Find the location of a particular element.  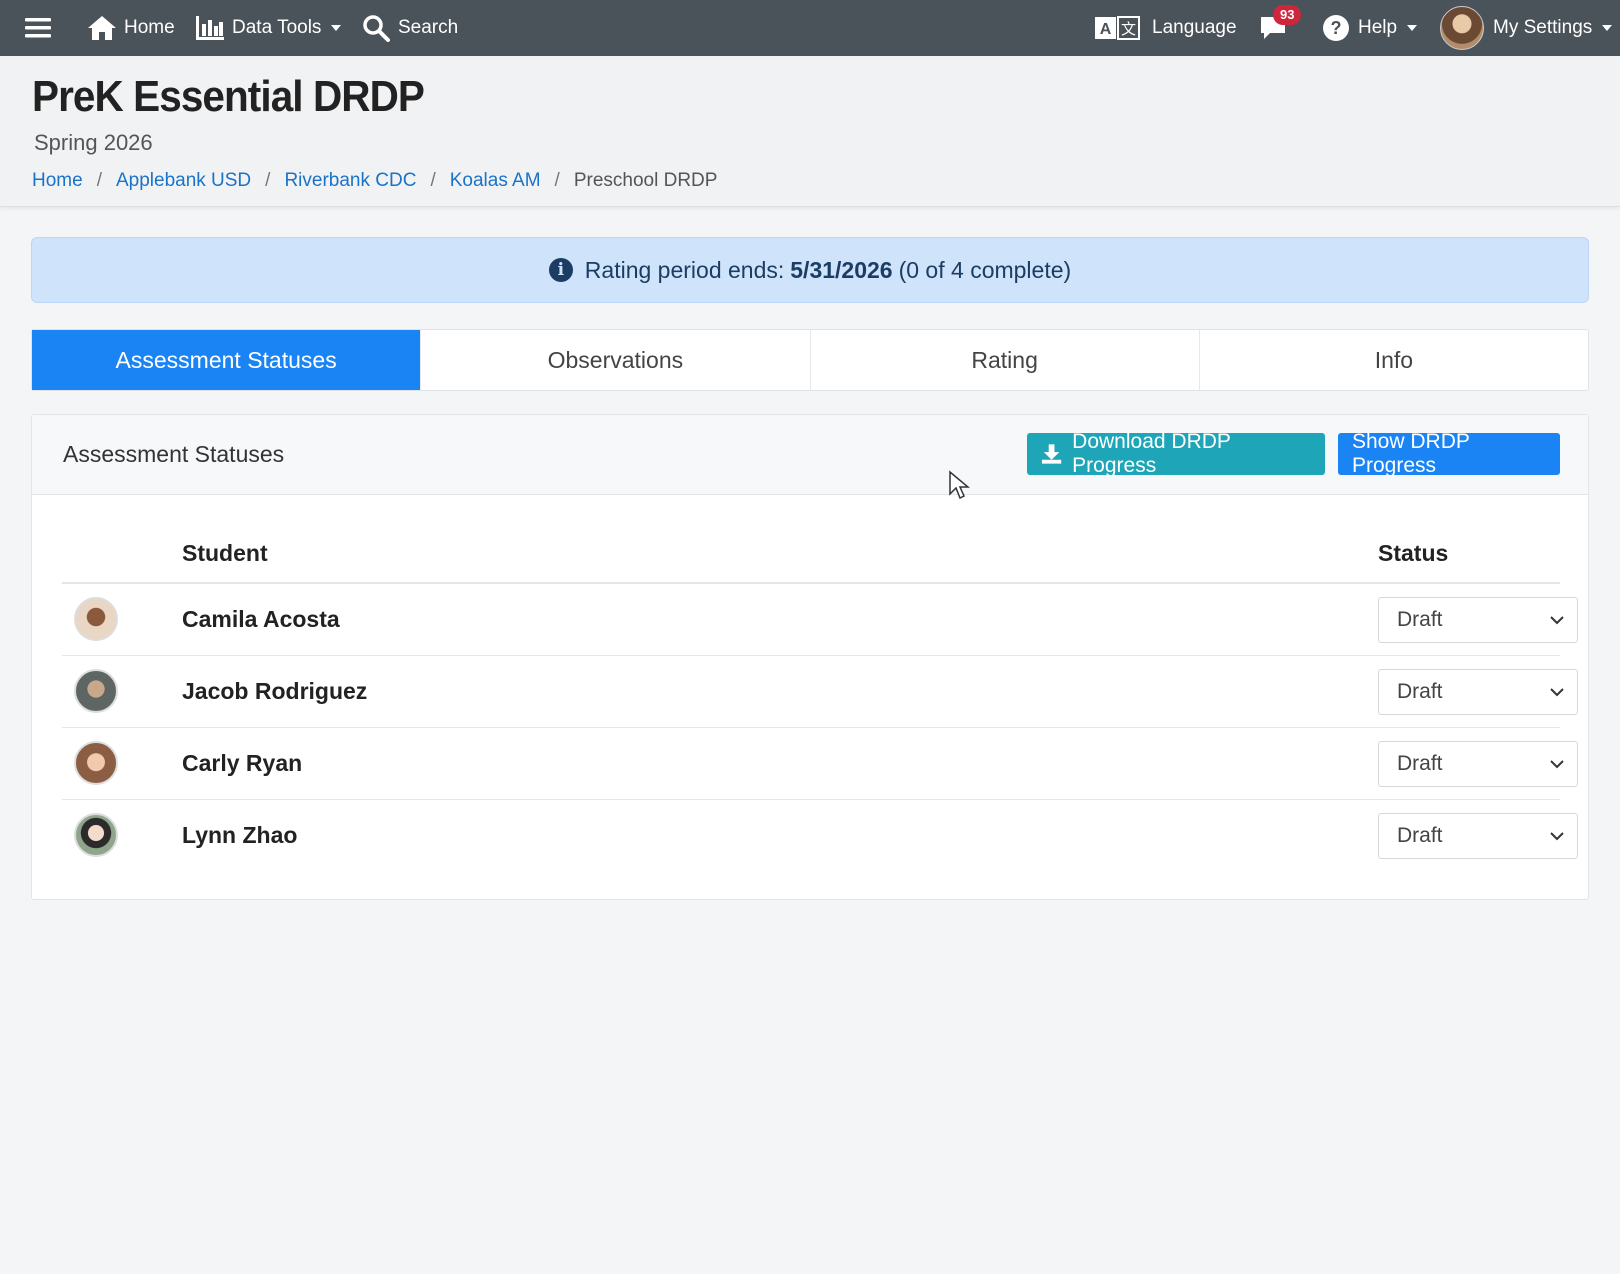

card-title: Assessment Statuses is located at coordinates (174, 454).